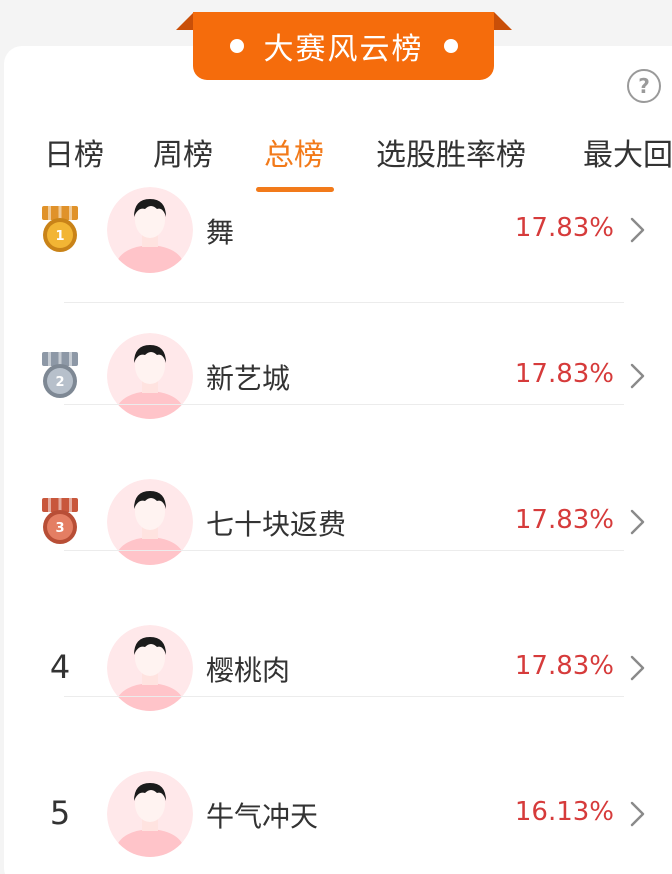  Describe the element at coordinates (74, 152) in the screenshot. I see `tab-daily: 日榜` at that location.